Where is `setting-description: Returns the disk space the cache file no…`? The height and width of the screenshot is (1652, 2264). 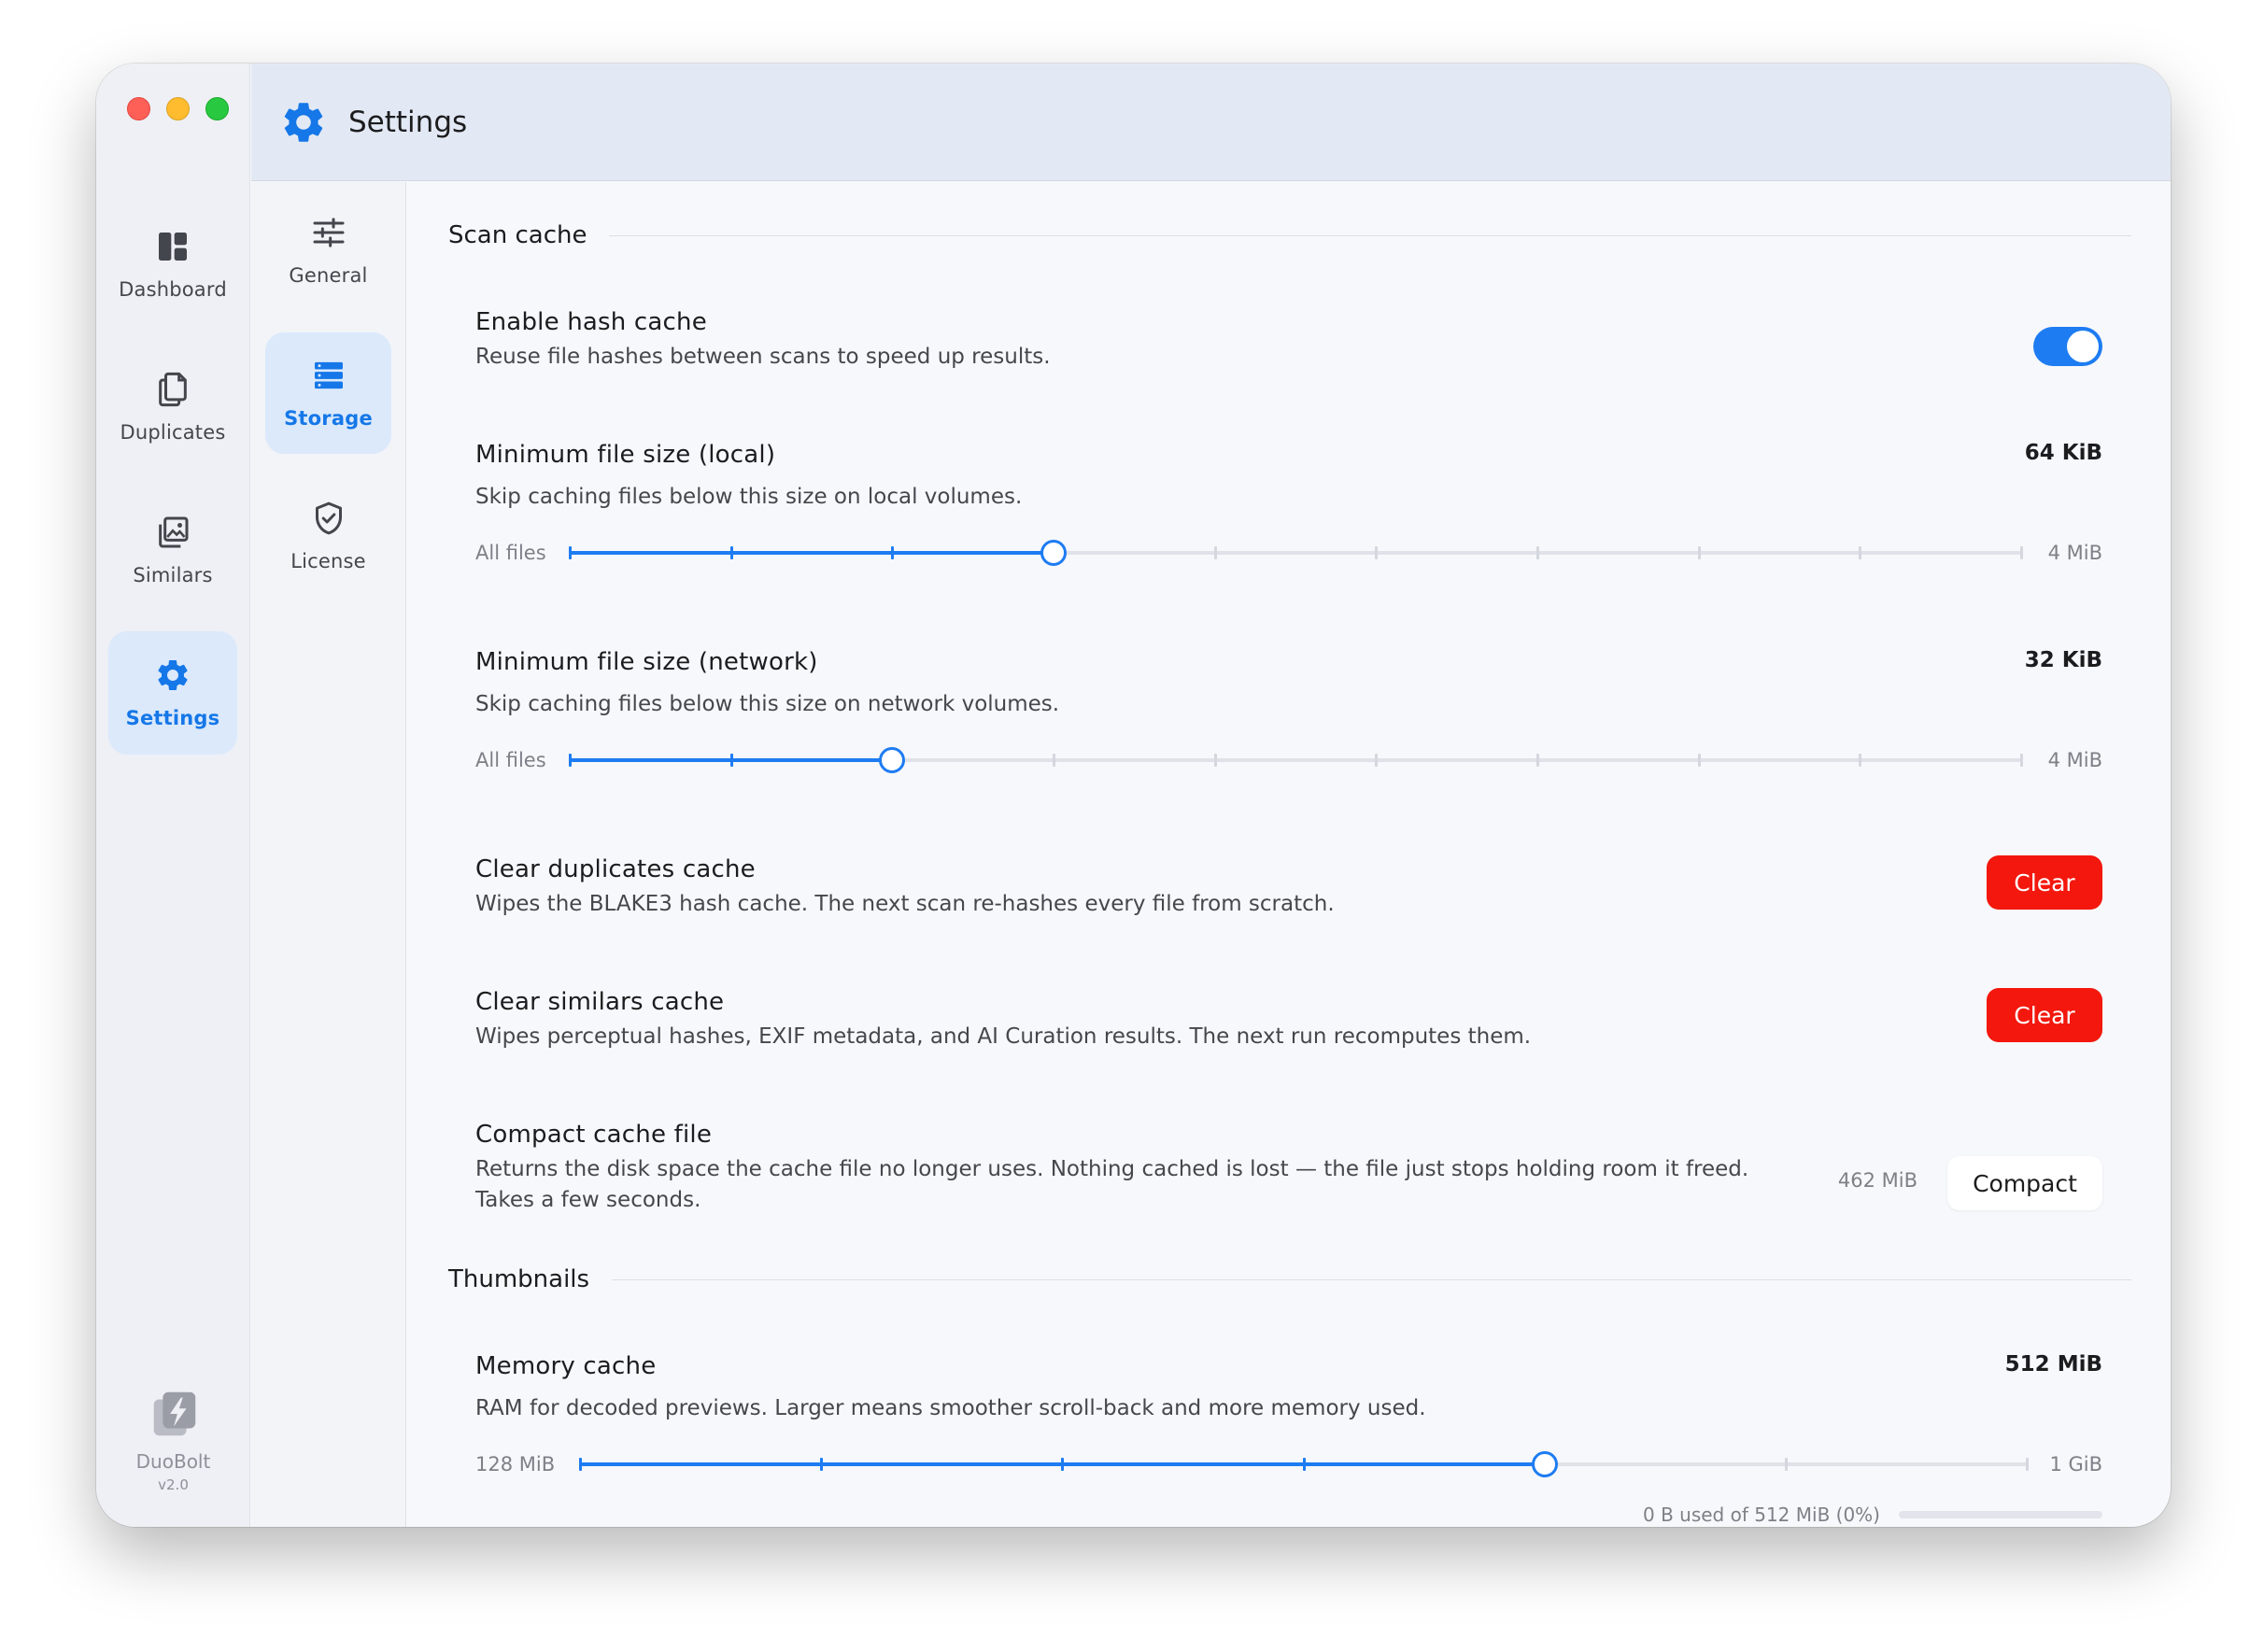 setting-description: Returns the disk space the cache file no… is located at coordinates (1112, 1184).